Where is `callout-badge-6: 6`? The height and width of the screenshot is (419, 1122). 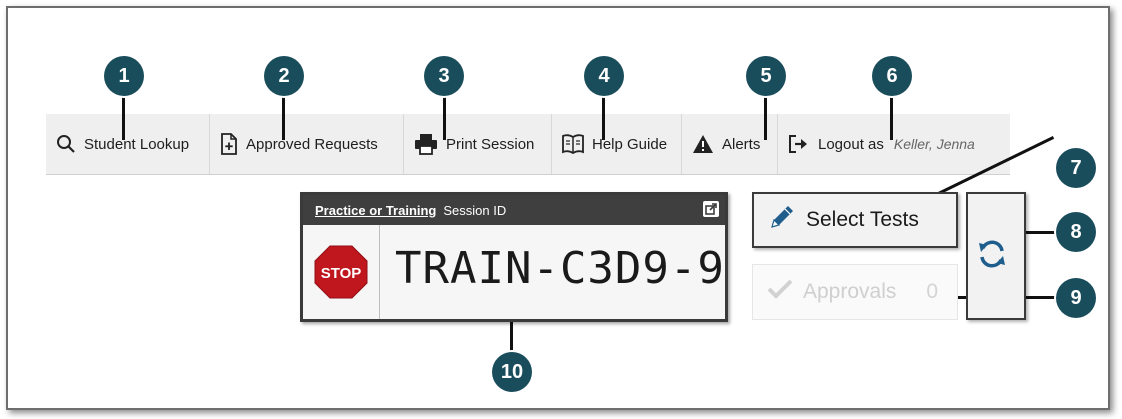
callout-badge-6: 6 is located at coordinates (892, 76).